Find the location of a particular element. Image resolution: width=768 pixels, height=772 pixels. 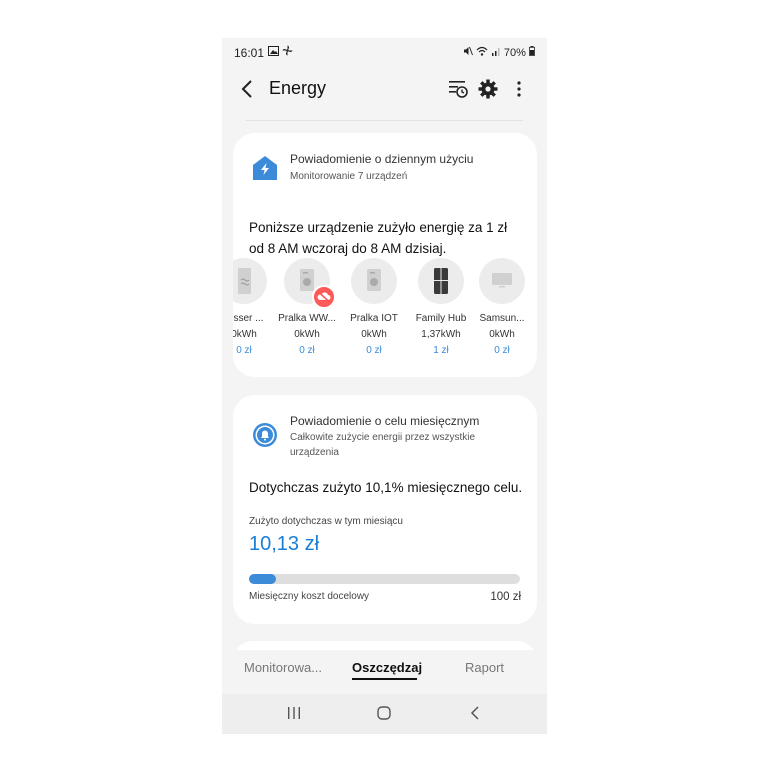

tab-report: Raport is located at coordinates (484, 667).